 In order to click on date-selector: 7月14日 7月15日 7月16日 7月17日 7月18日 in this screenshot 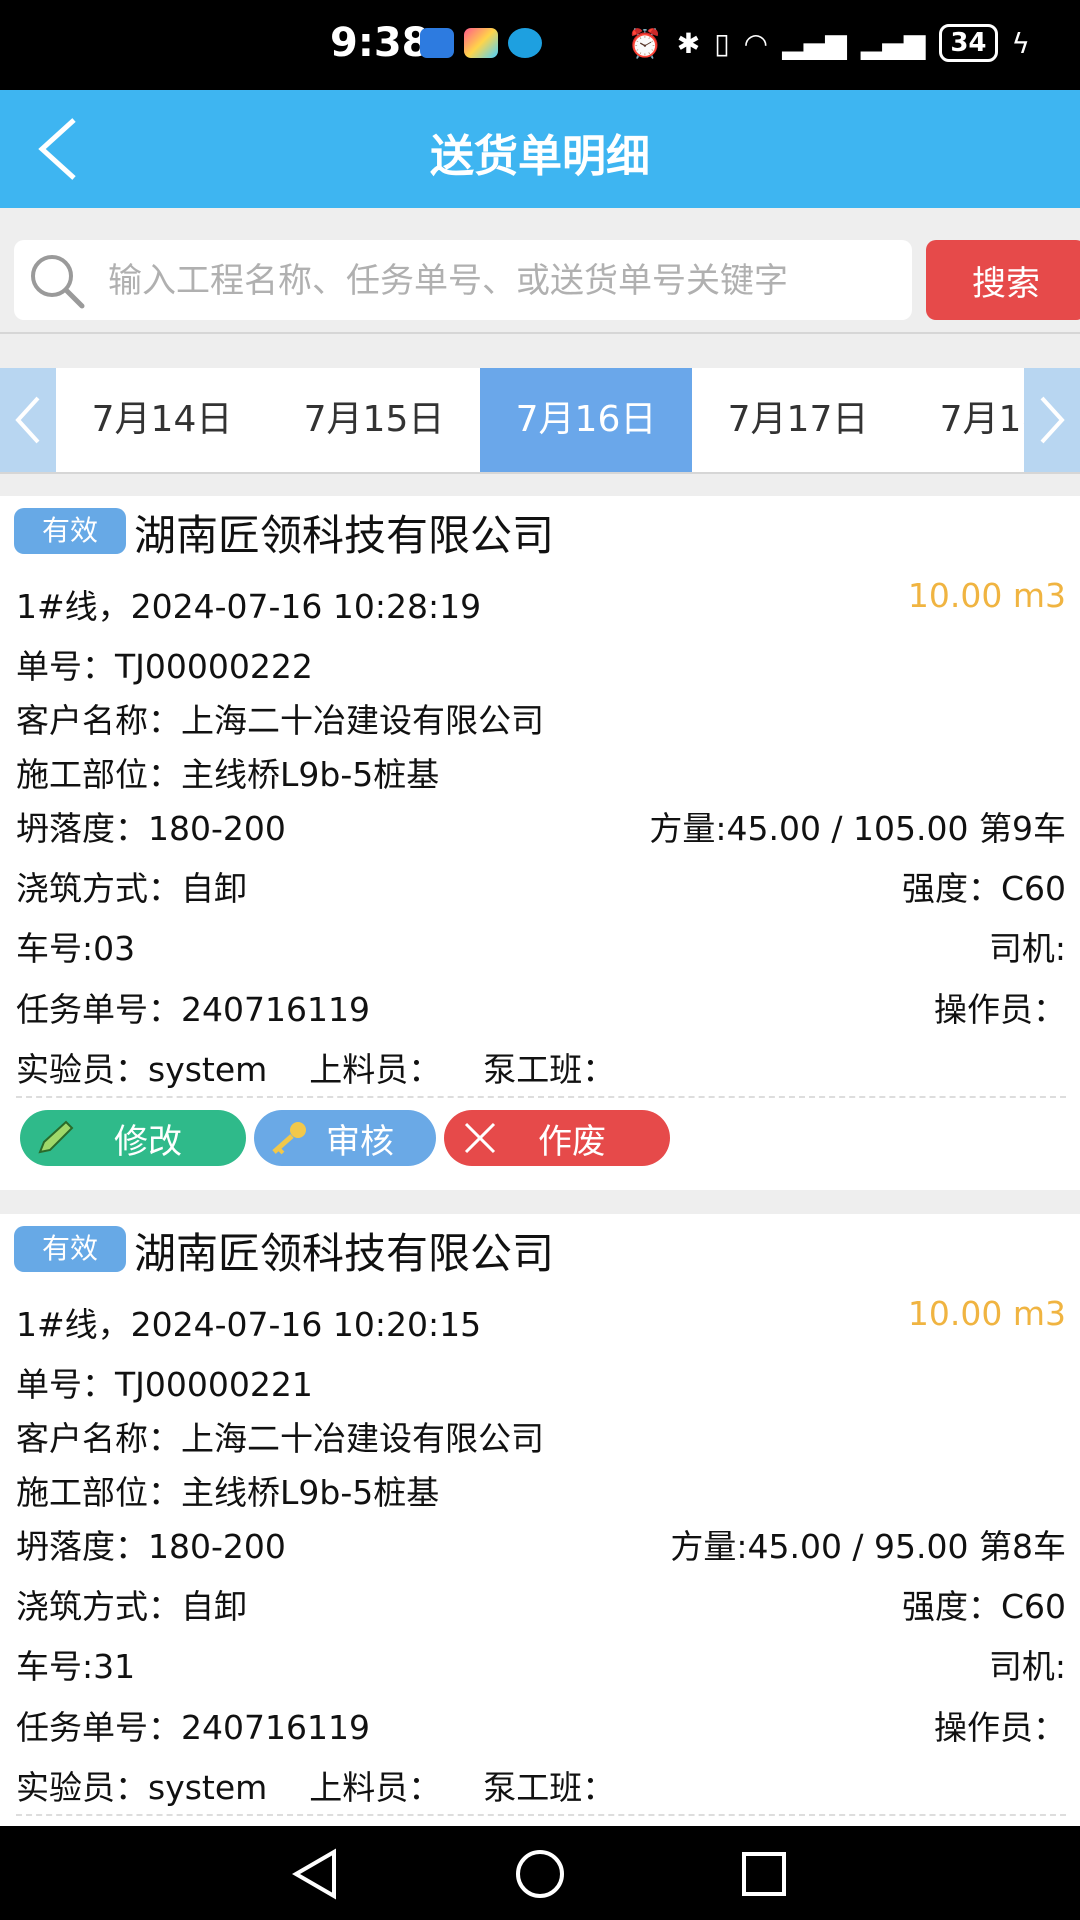, I will do `click(540, 421)`.